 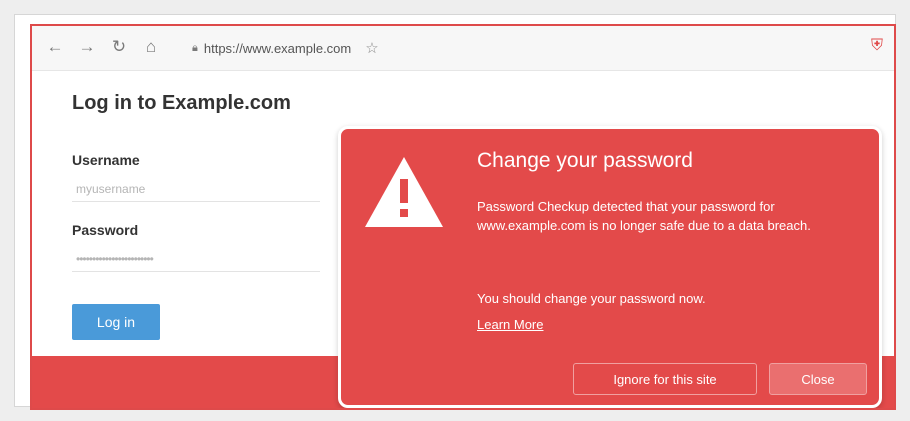 I want to click on home-icon: ⌂, so click(x=151, y=47).